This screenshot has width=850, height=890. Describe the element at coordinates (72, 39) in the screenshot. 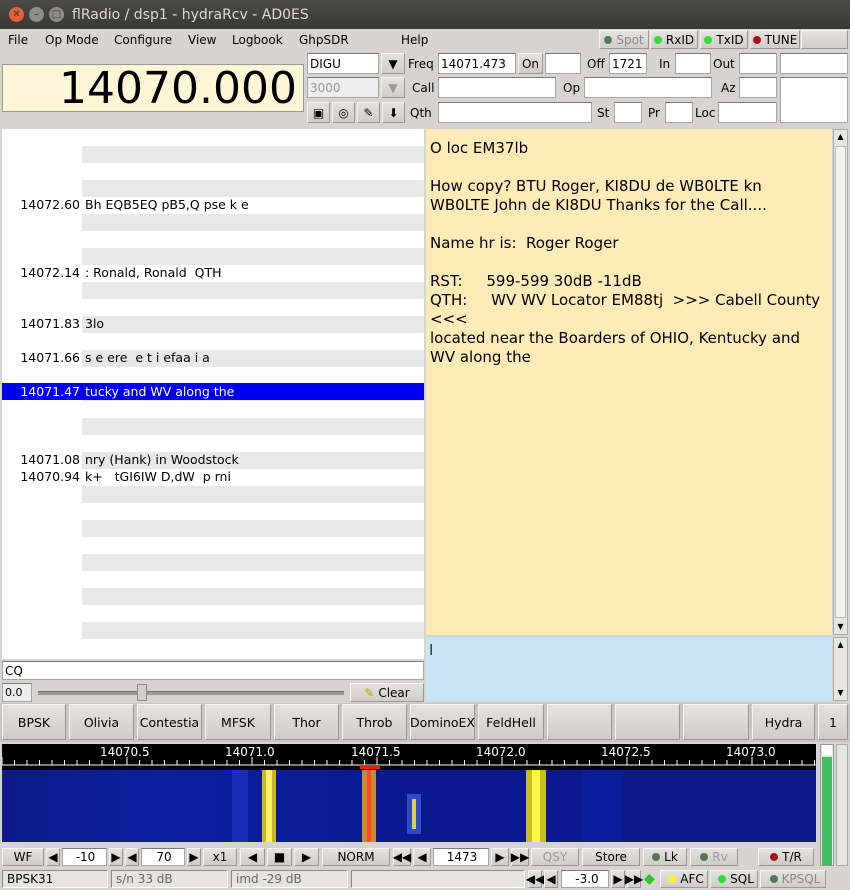

I see `menu-op-mode: Op Mode` at that location.